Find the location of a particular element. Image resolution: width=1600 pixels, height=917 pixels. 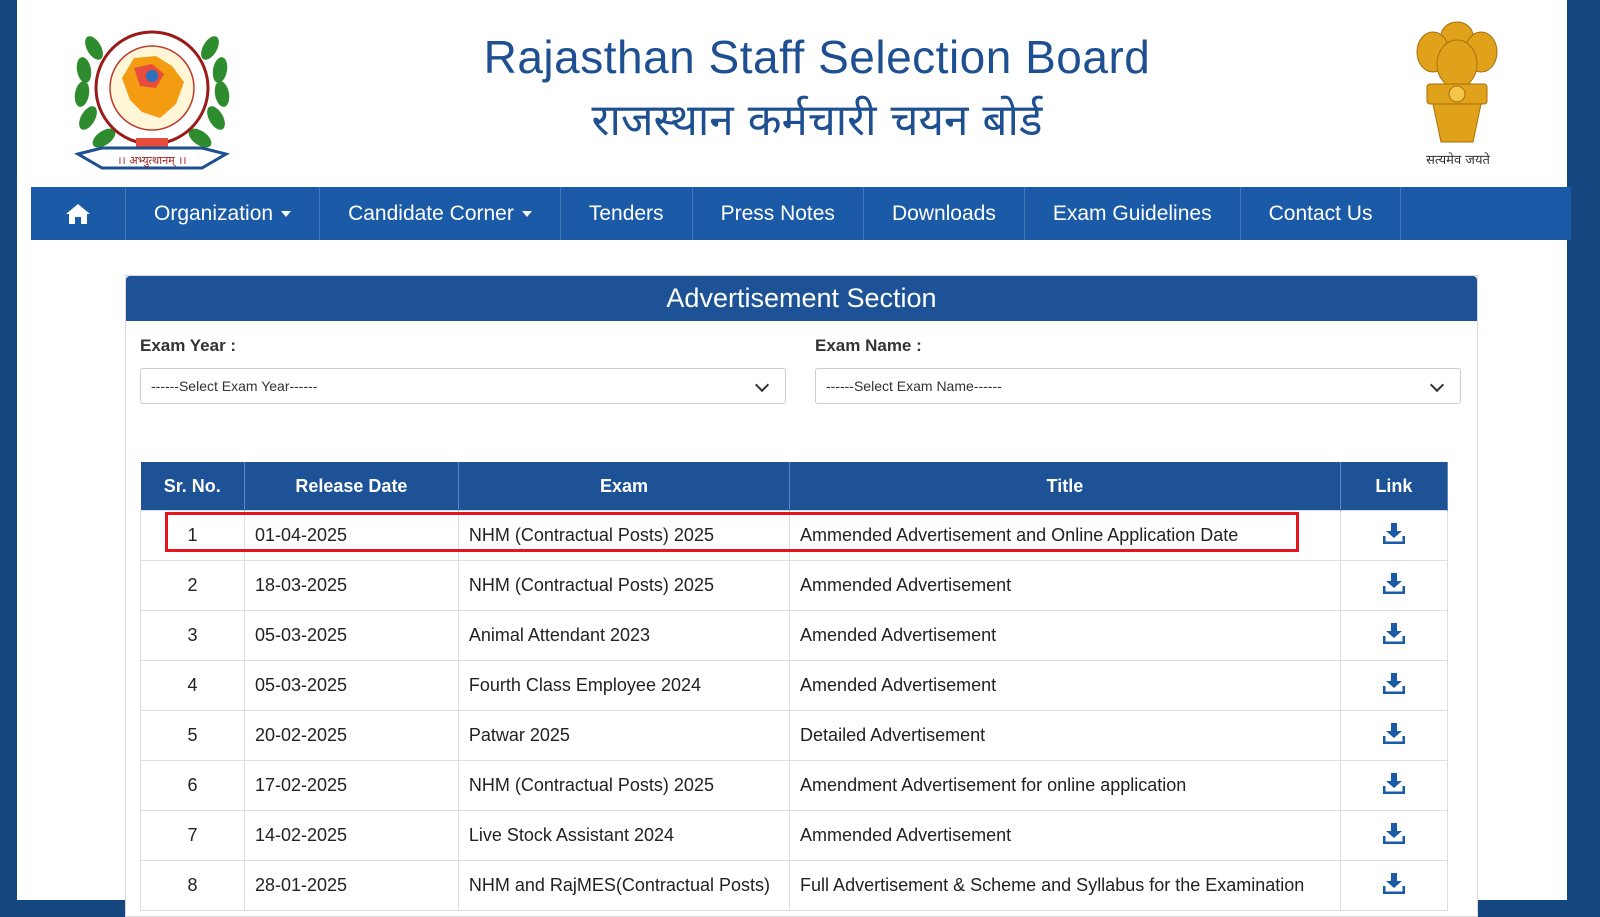

nav-label: Candidate Corner is located at coordinates (431, 213).